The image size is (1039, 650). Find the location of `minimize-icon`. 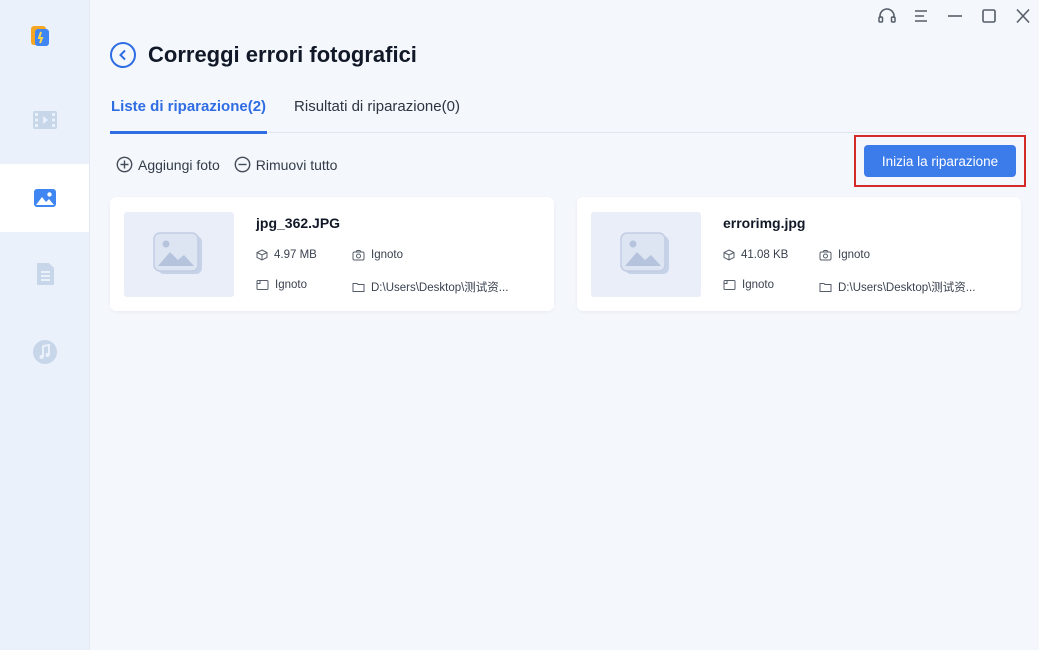

minimize-icon is located at coordinates (955, 16).